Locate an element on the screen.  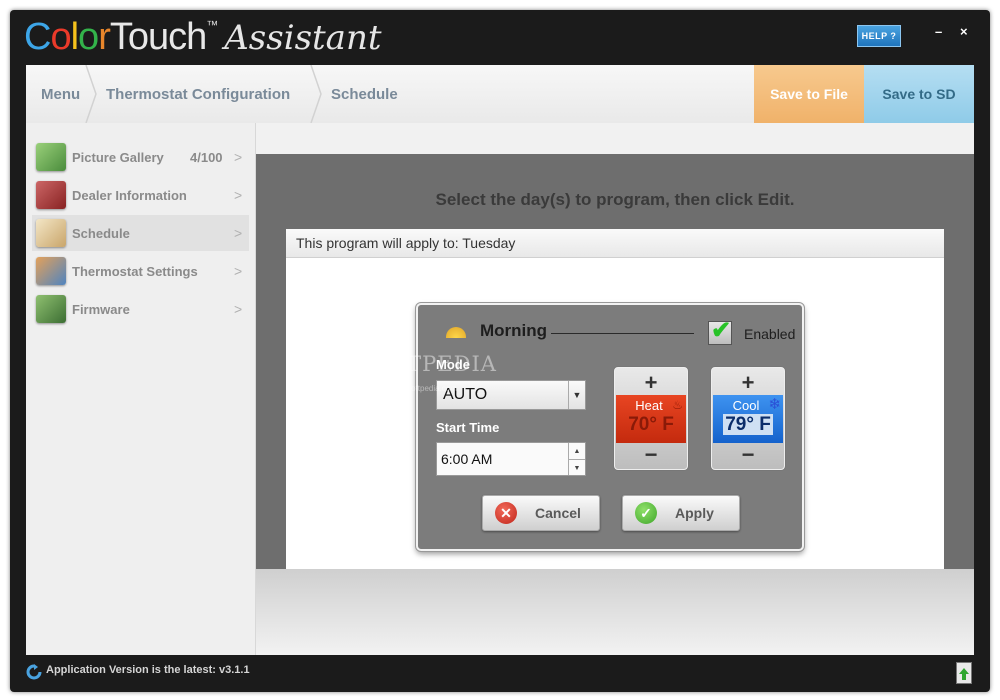
heat-temp: 70° F is located at coordinates (651, 424).